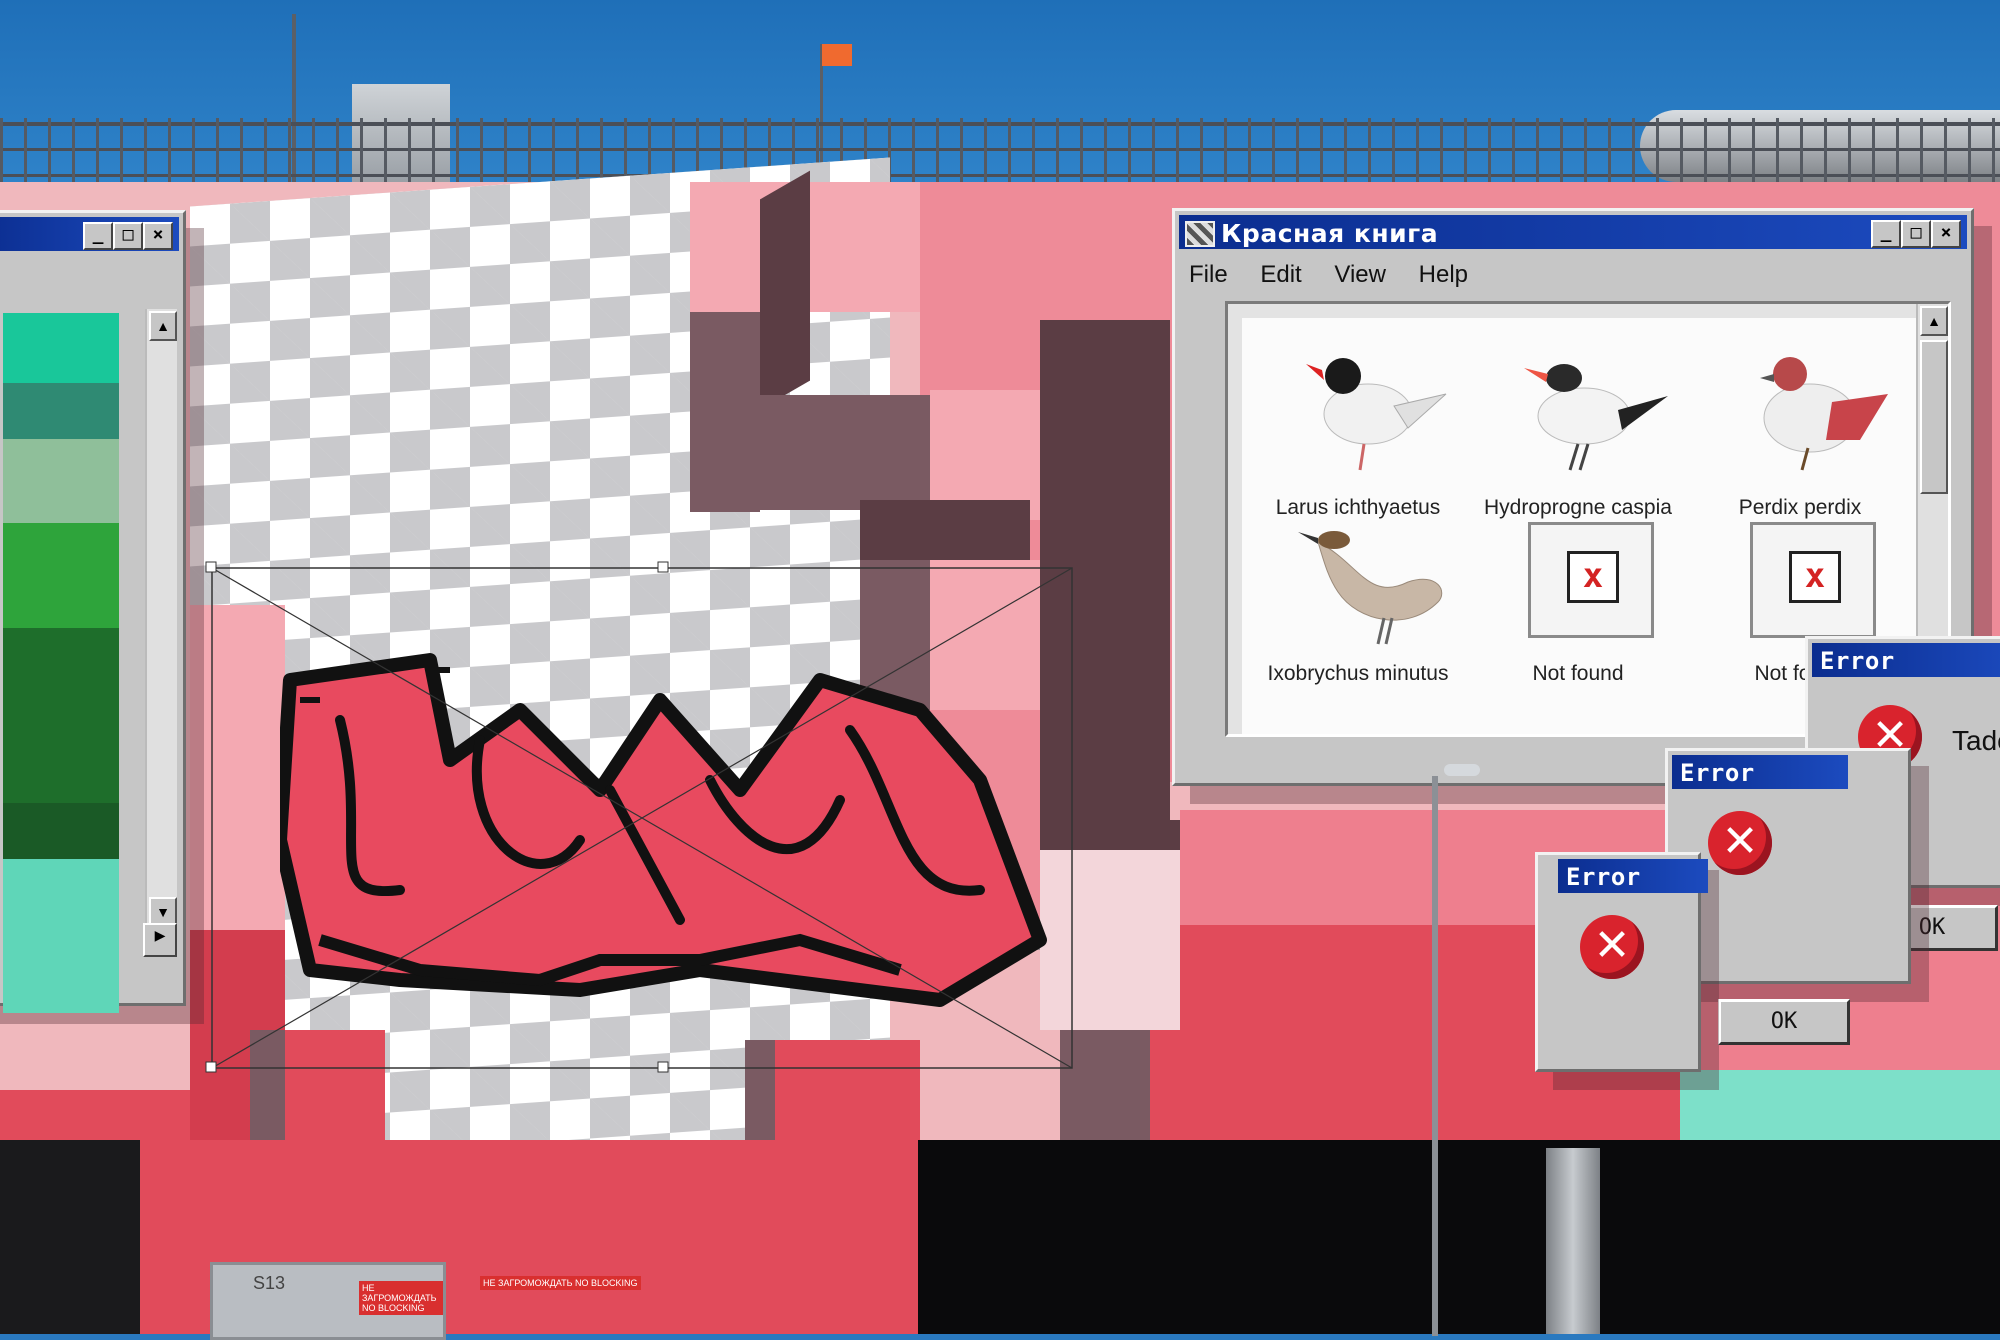 This screenshot has height=1340, width=2000. Describe the element at coordinates (95, 1115) in the screenshot. I see `pixel-block` at that location.